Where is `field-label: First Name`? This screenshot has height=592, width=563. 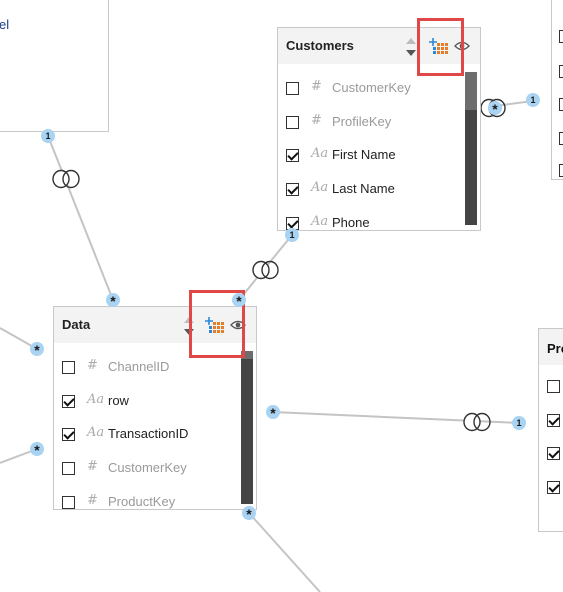
field-label: First Name is located at coordinates (364, 154).